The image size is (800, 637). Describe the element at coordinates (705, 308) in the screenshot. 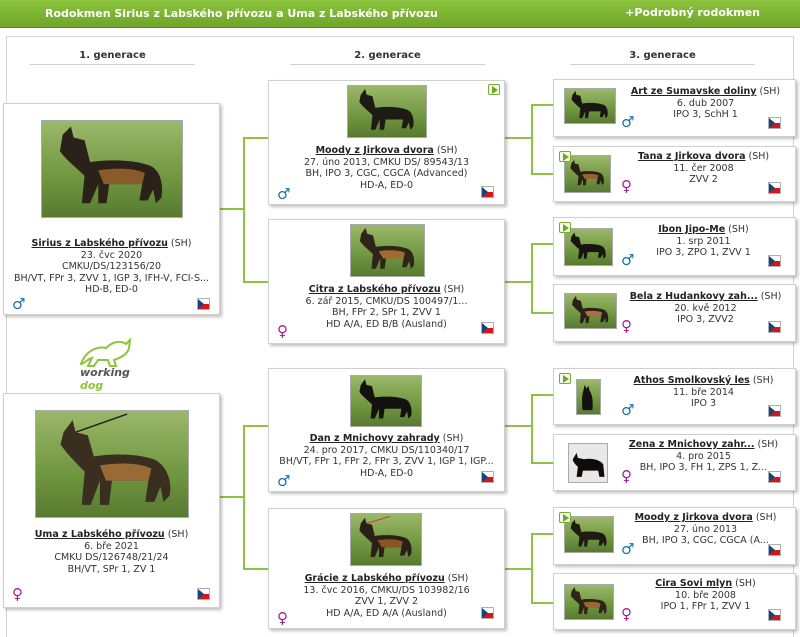

I see `dog-info-line: 20. kvě 2012` at that location.